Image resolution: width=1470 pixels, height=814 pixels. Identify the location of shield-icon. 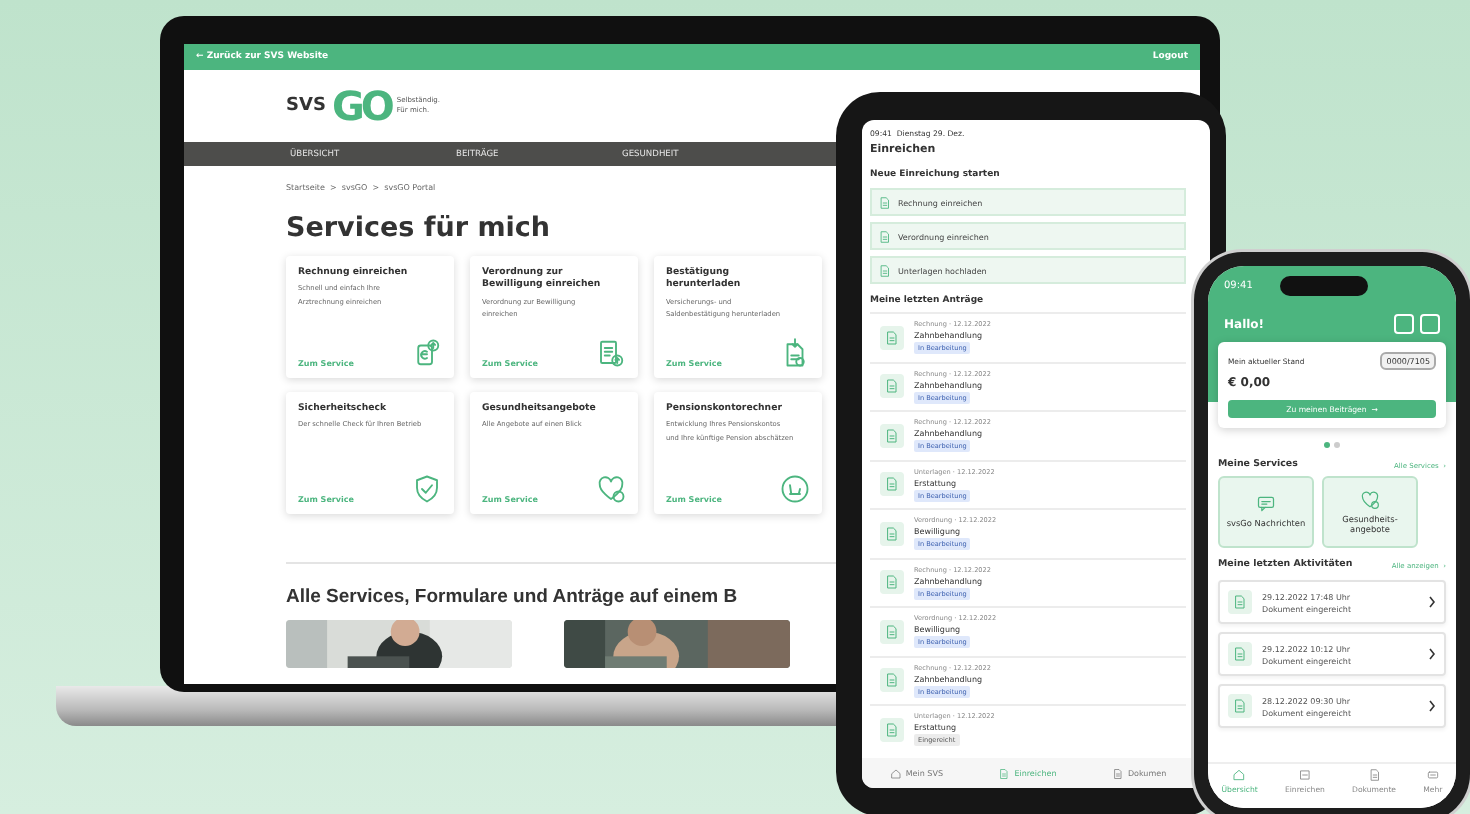
(427, 489).